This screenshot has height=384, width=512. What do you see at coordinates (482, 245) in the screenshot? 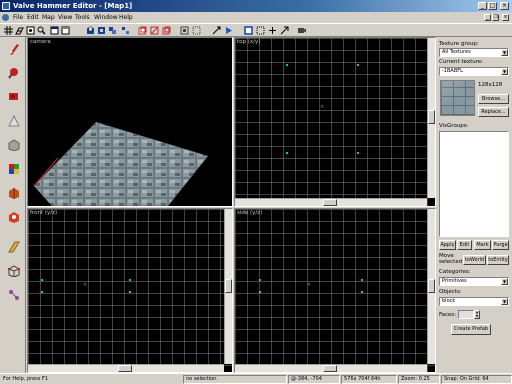
I see `mark-button: Mark` at bounding box center [482, 245].